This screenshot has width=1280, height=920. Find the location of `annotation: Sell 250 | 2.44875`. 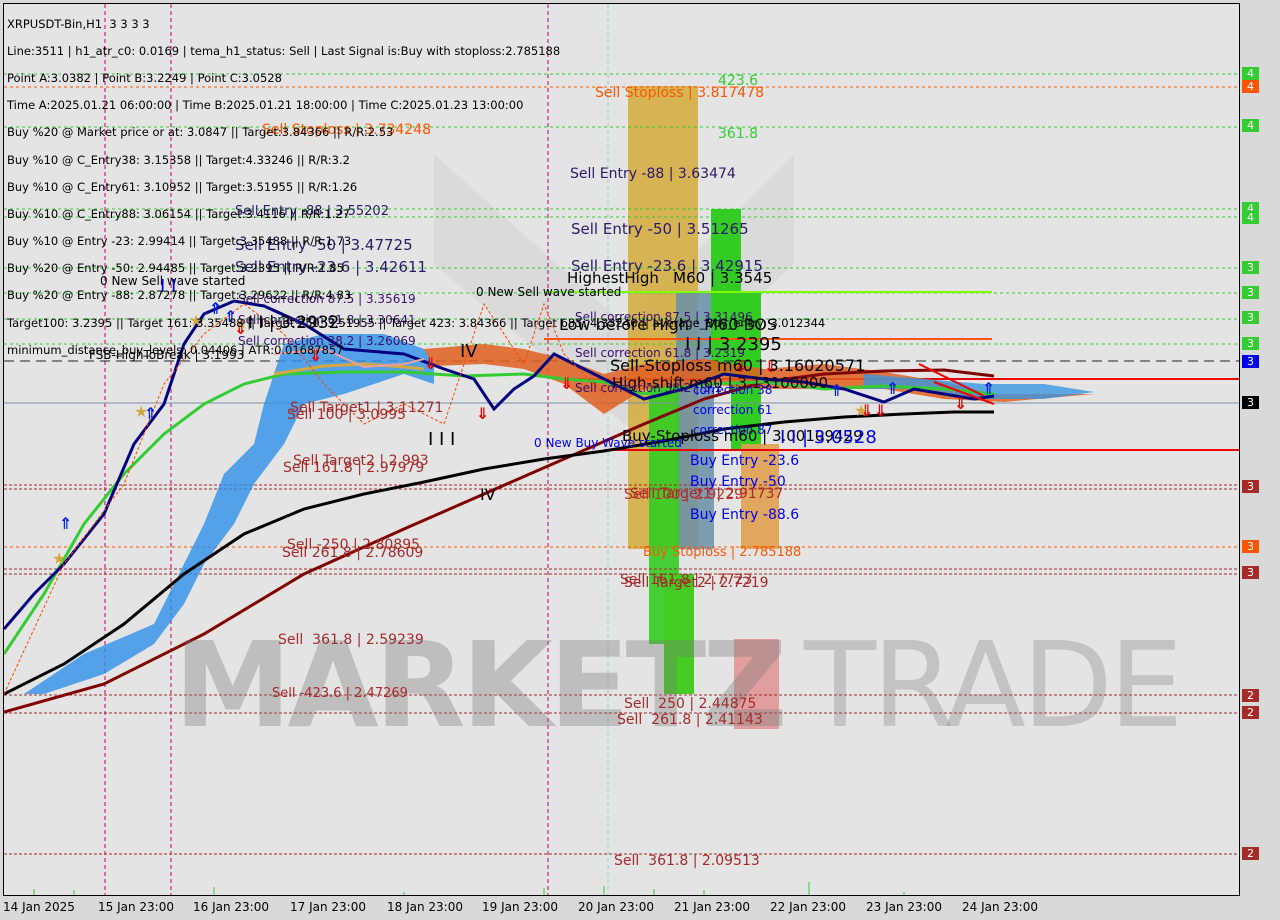

annotation: Sell 250 | 2.44875 is located at coordinates (690, 704).